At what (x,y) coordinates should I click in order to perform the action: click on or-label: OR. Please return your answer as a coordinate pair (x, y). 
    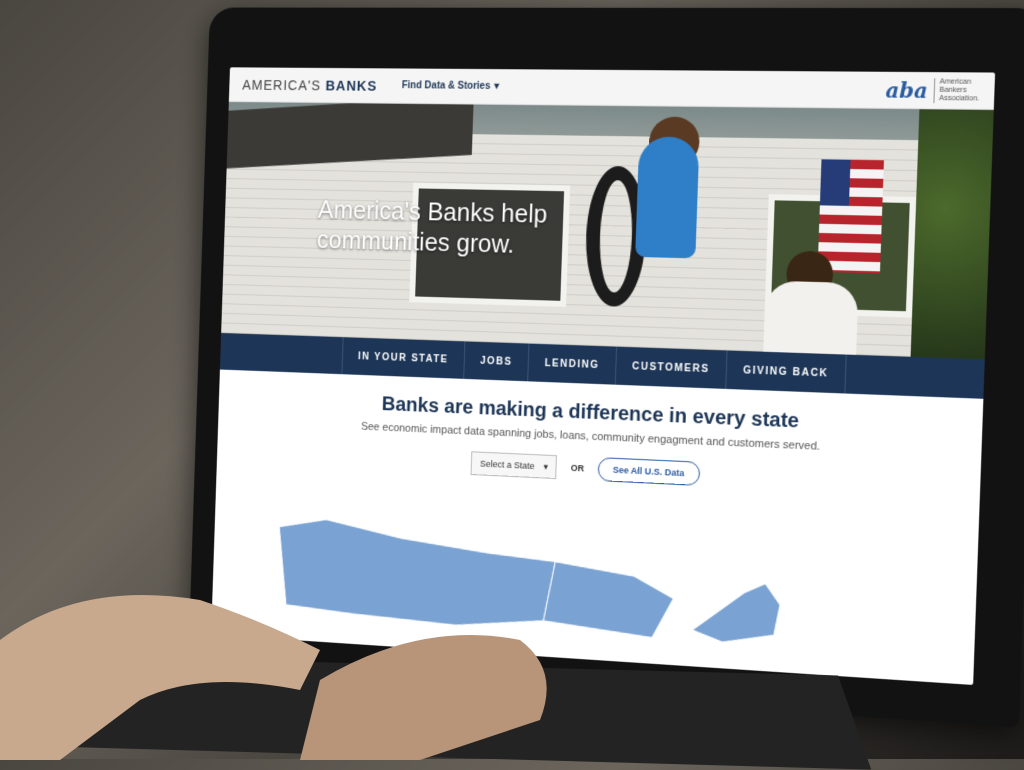
    Looking at the image, I should click on (577, 468).